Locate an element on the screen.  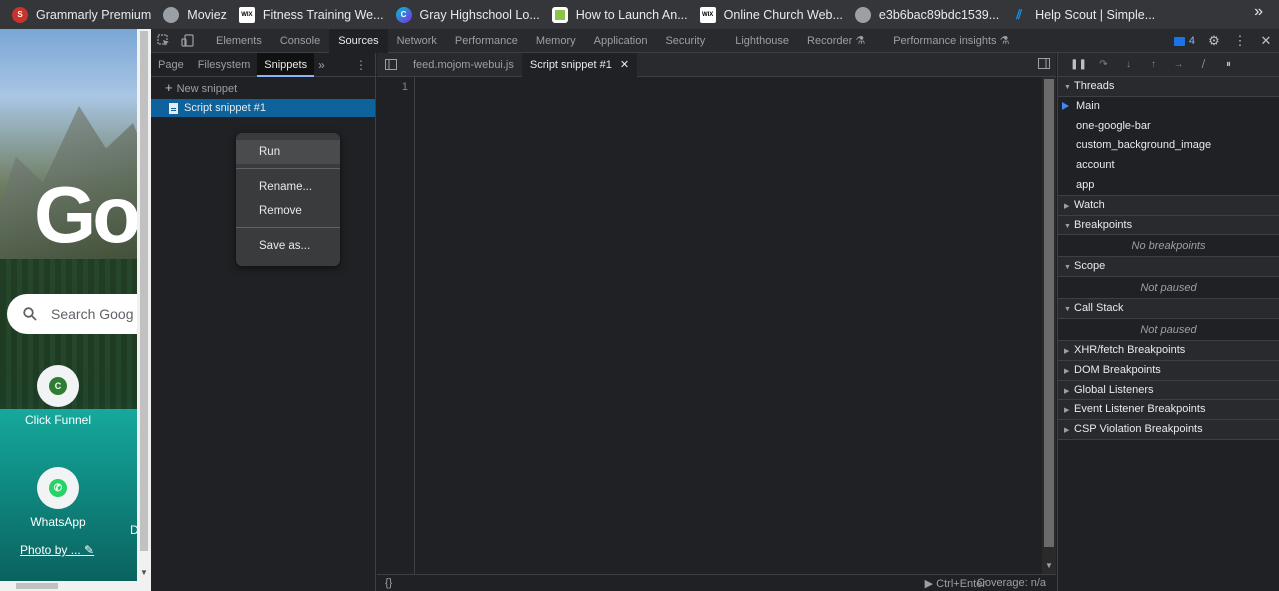
scope-section-header: ▼ Scope is located at coordinates (1168, 267).